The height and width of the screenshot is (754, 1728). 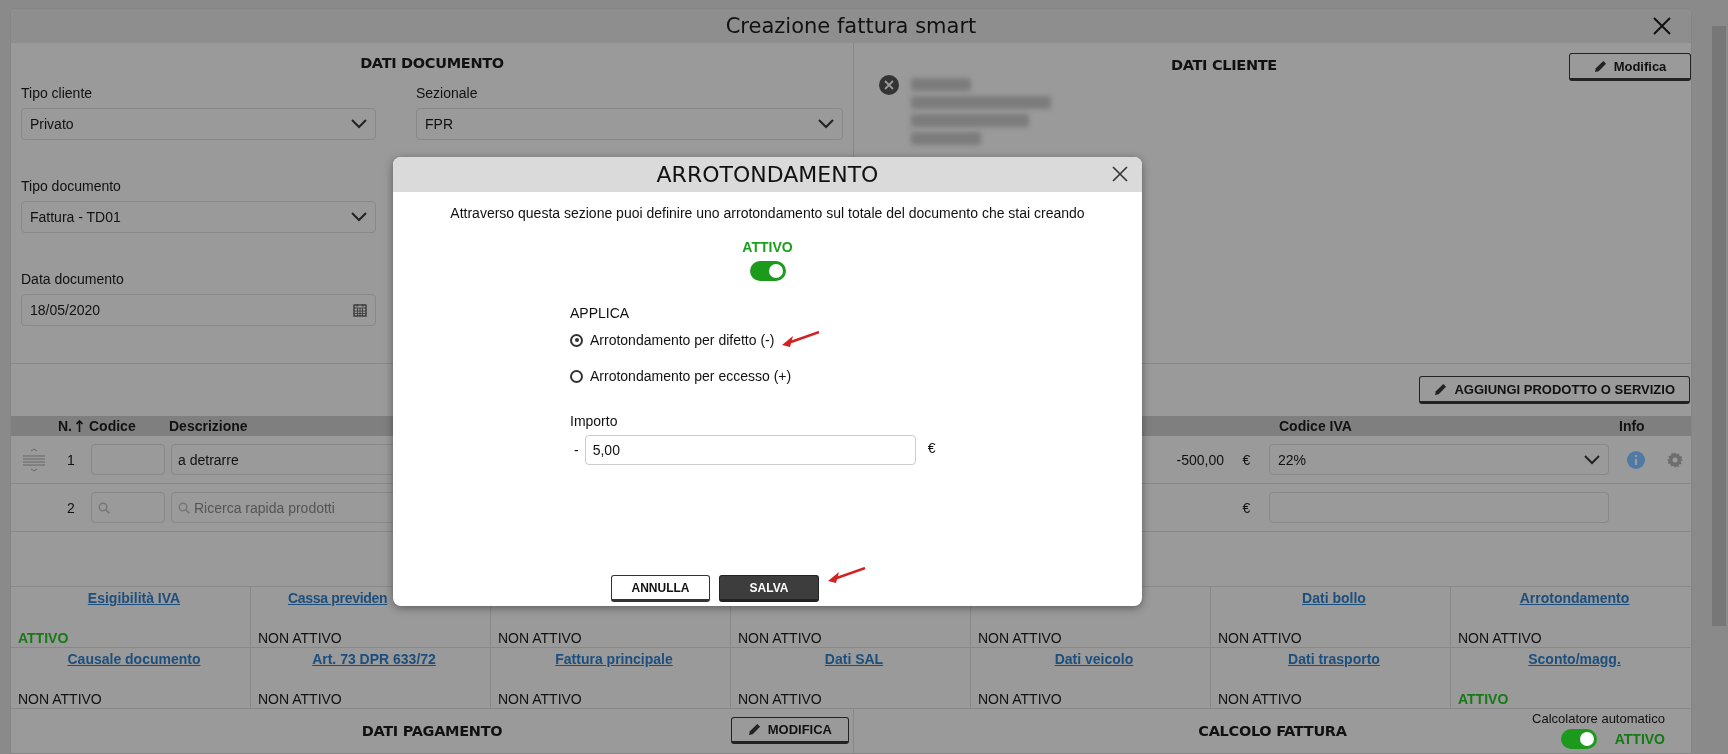 What do you see at coordinates (338, 598) in the screenshot?
I see `option-link: Cassa previden` at bounding box center [338, 598].